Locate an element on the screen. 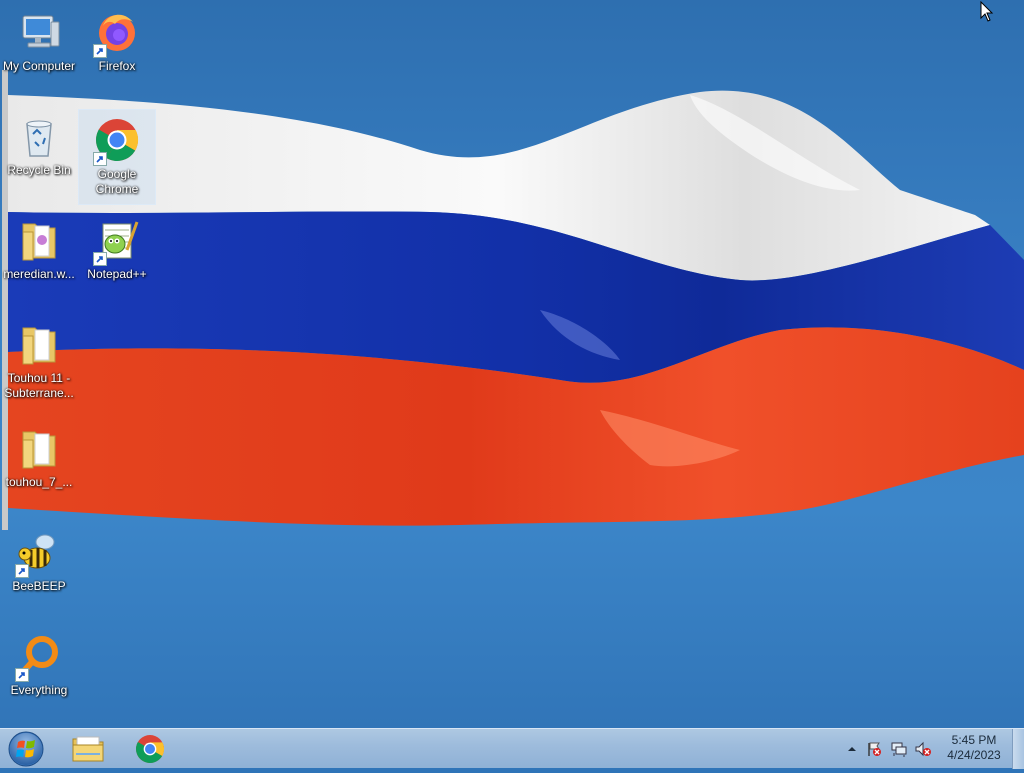 This screenshot has width=1024, height=773. taskbar-pin-file-explorer is located at coordinates (88, 749).